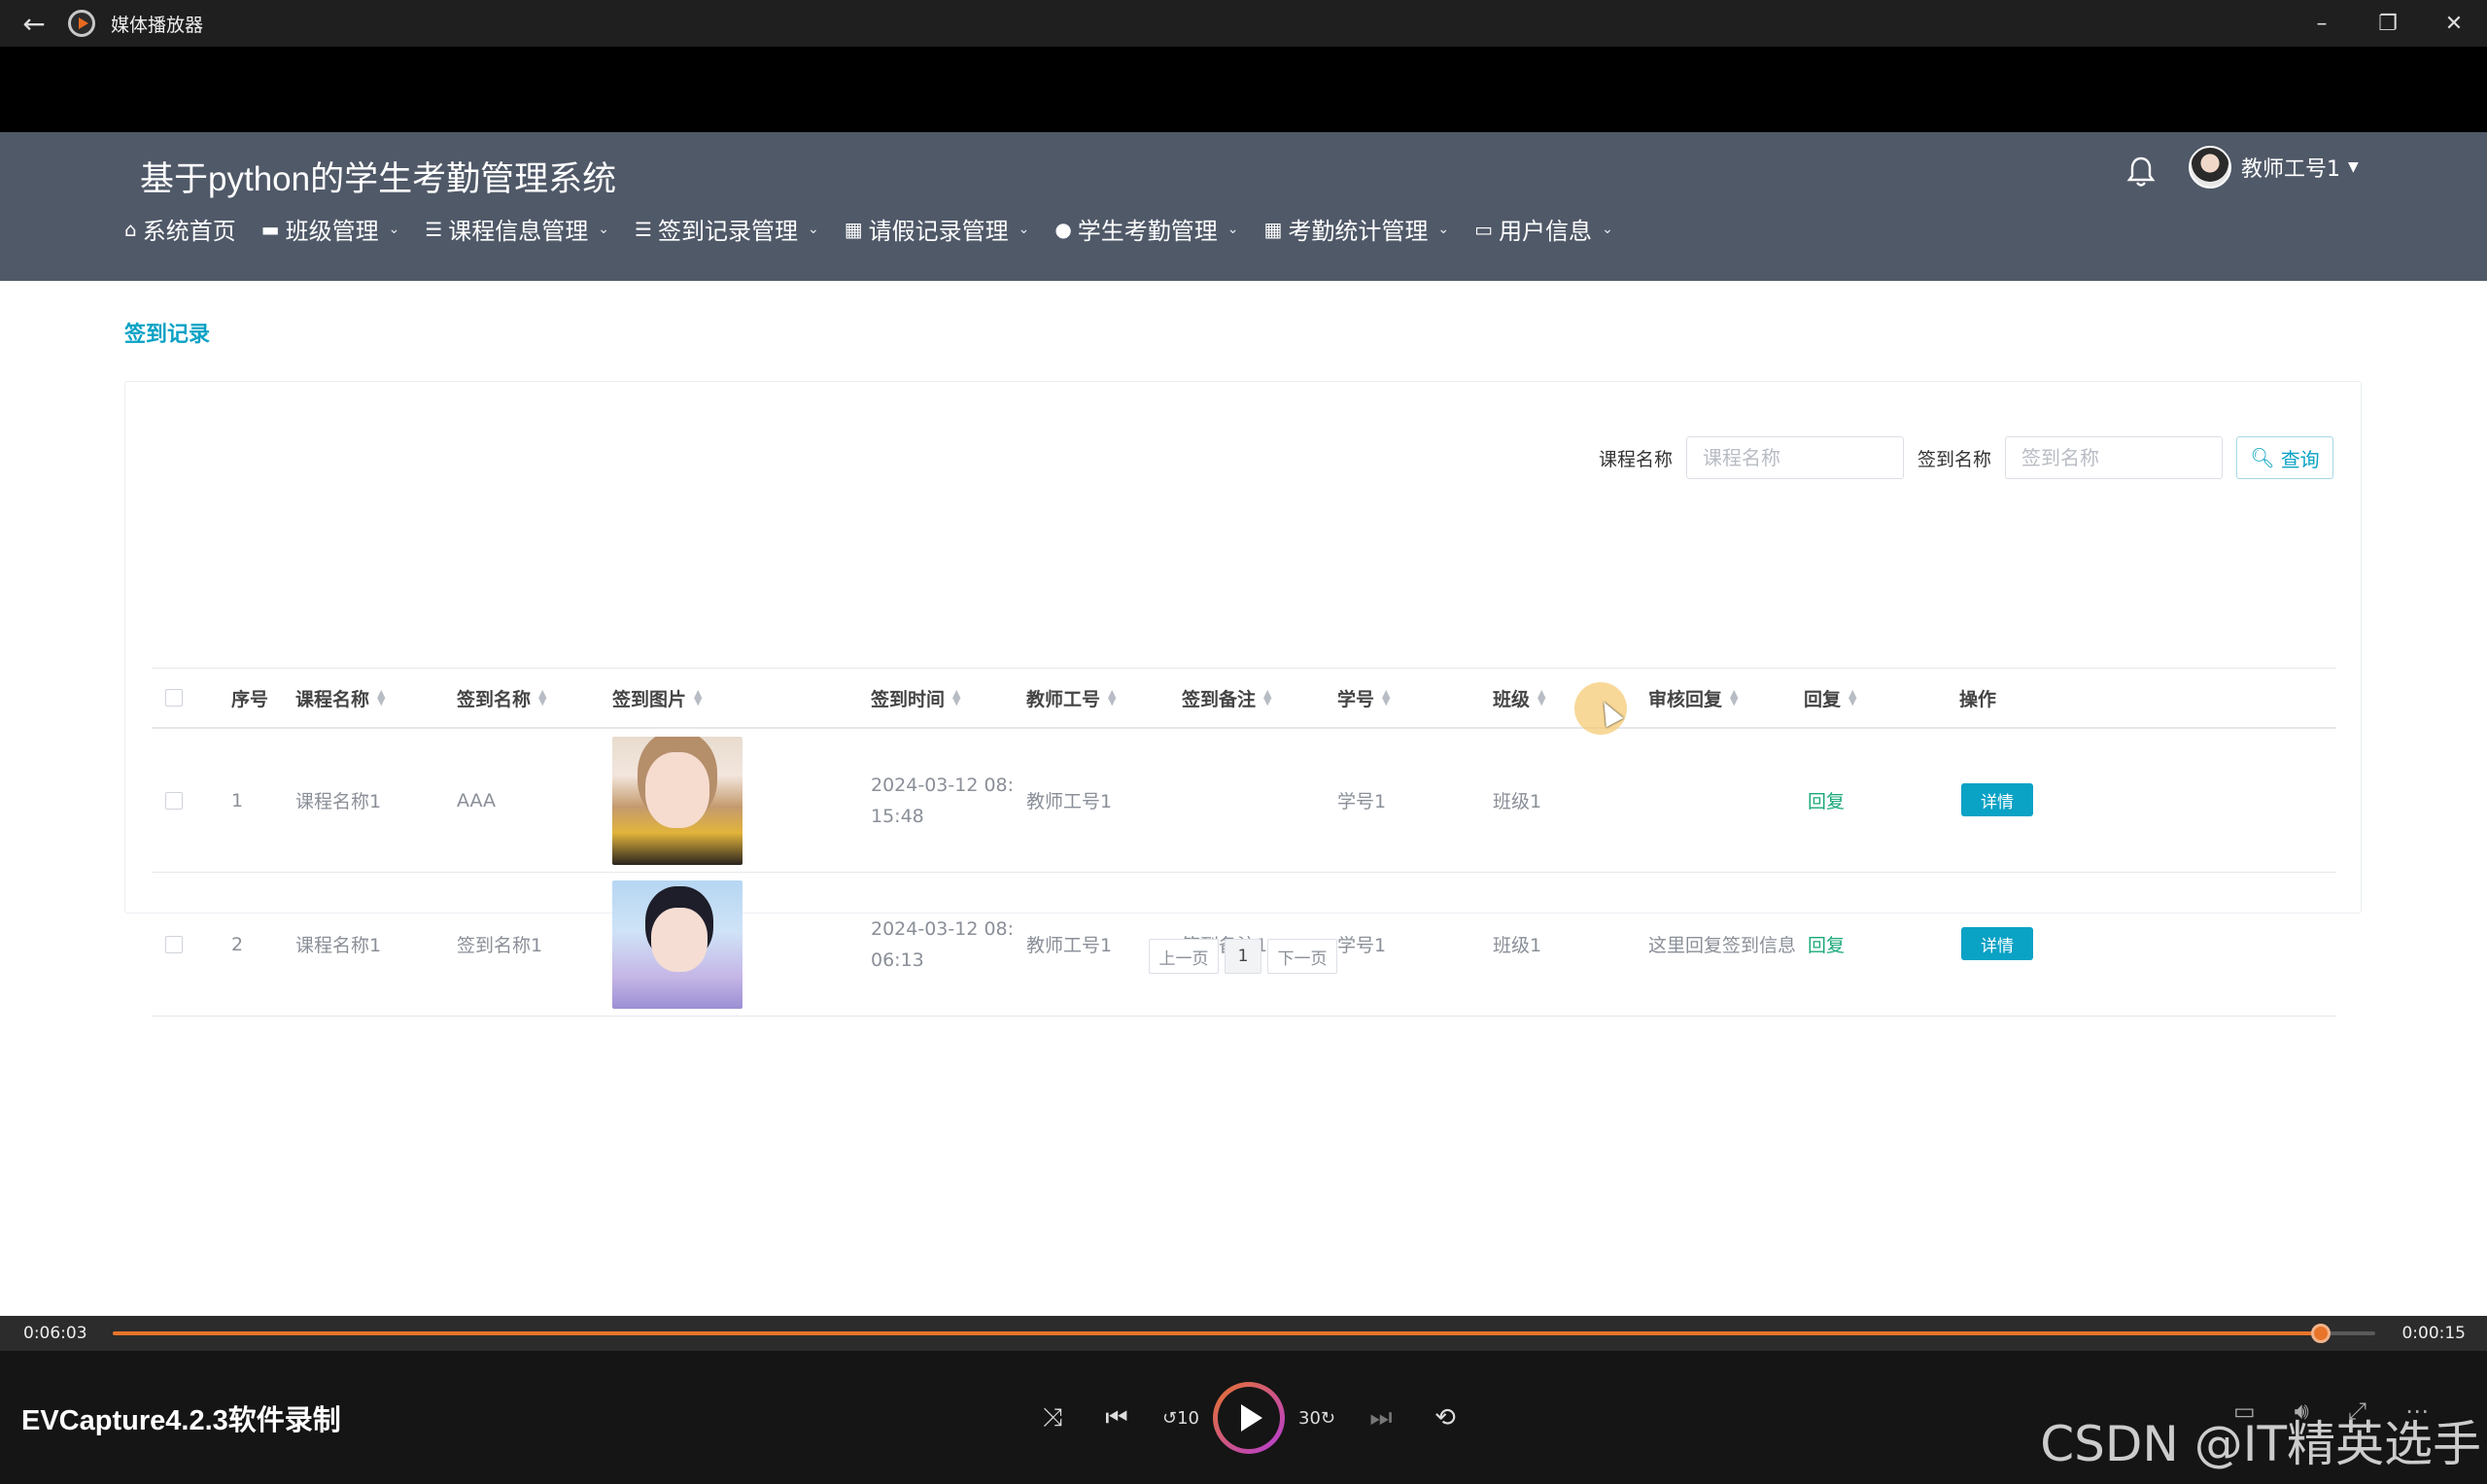  Describe the element at coordinates (2210, 167) in the screenshot. I see `avatar` at that location.